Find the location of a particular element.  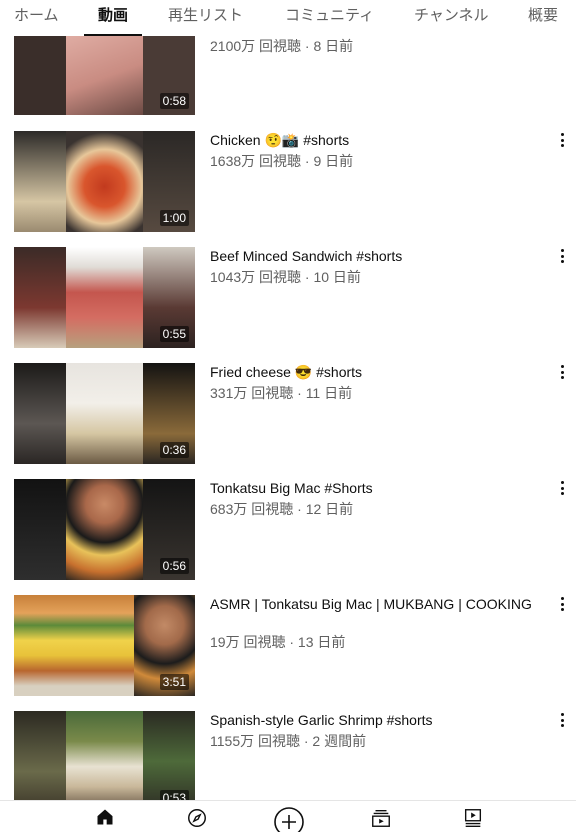

video-meta: 1155万 回視聴 · 2 週間前 is located at coordinates (288, 741).